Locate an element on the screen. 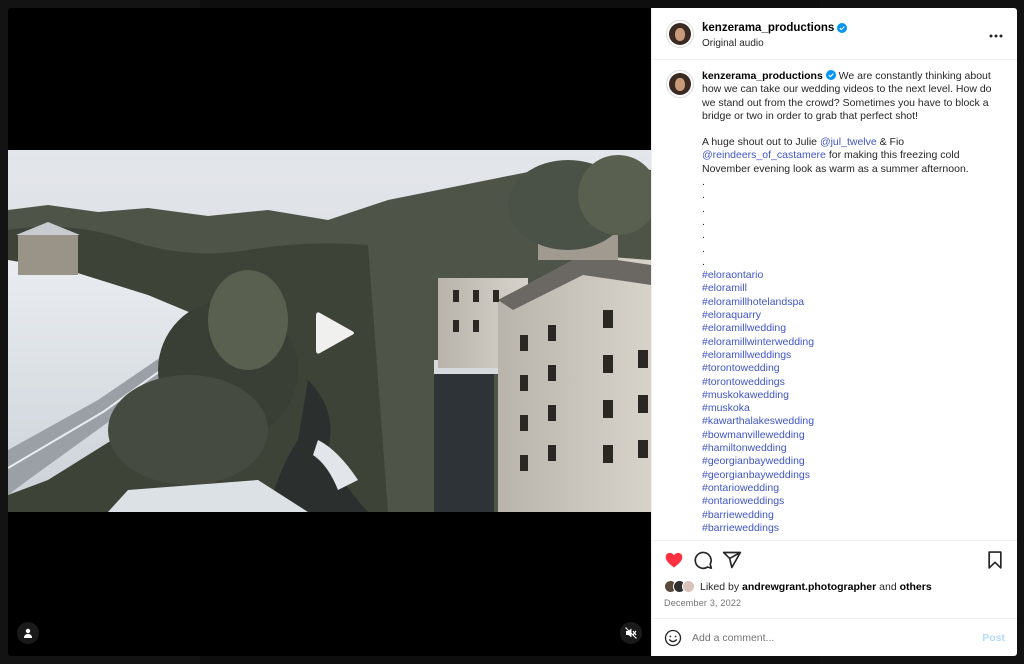 The image size is (1024, 664). hashtag-link: #eloramill is located at coordinates (852, 288).